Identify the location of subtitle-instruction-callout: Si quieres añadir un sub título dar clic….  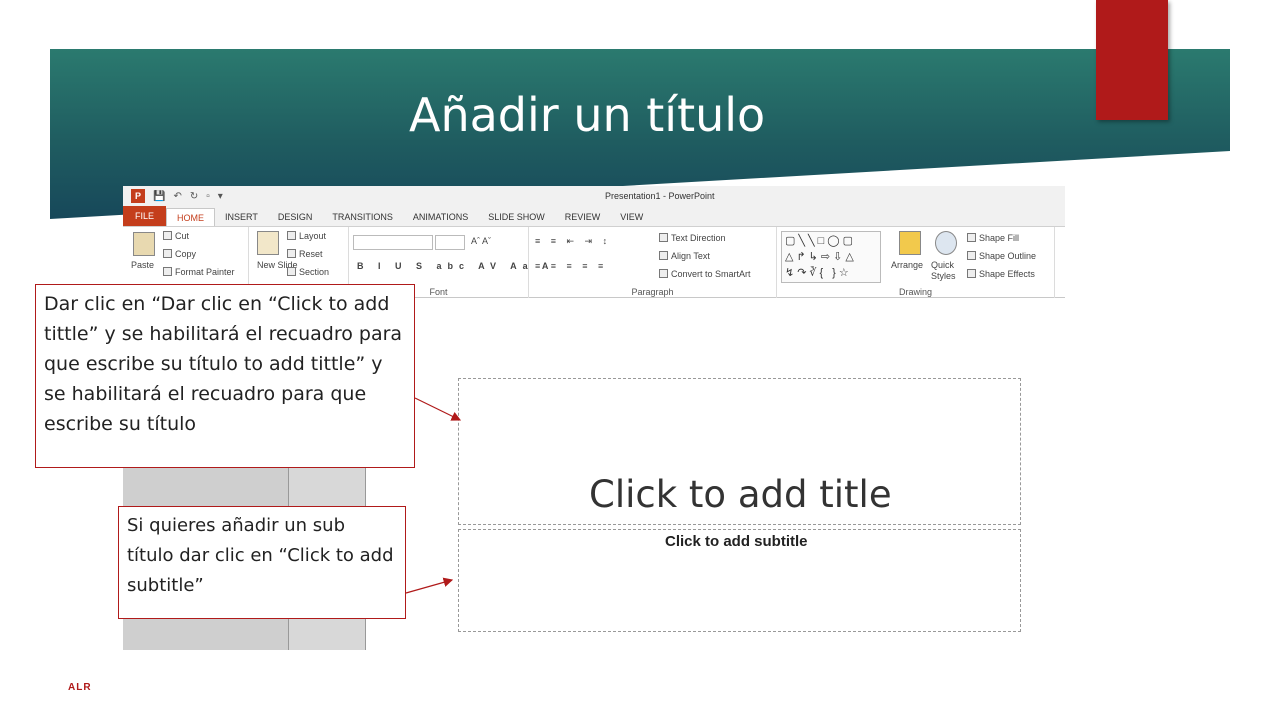
(262, 562).